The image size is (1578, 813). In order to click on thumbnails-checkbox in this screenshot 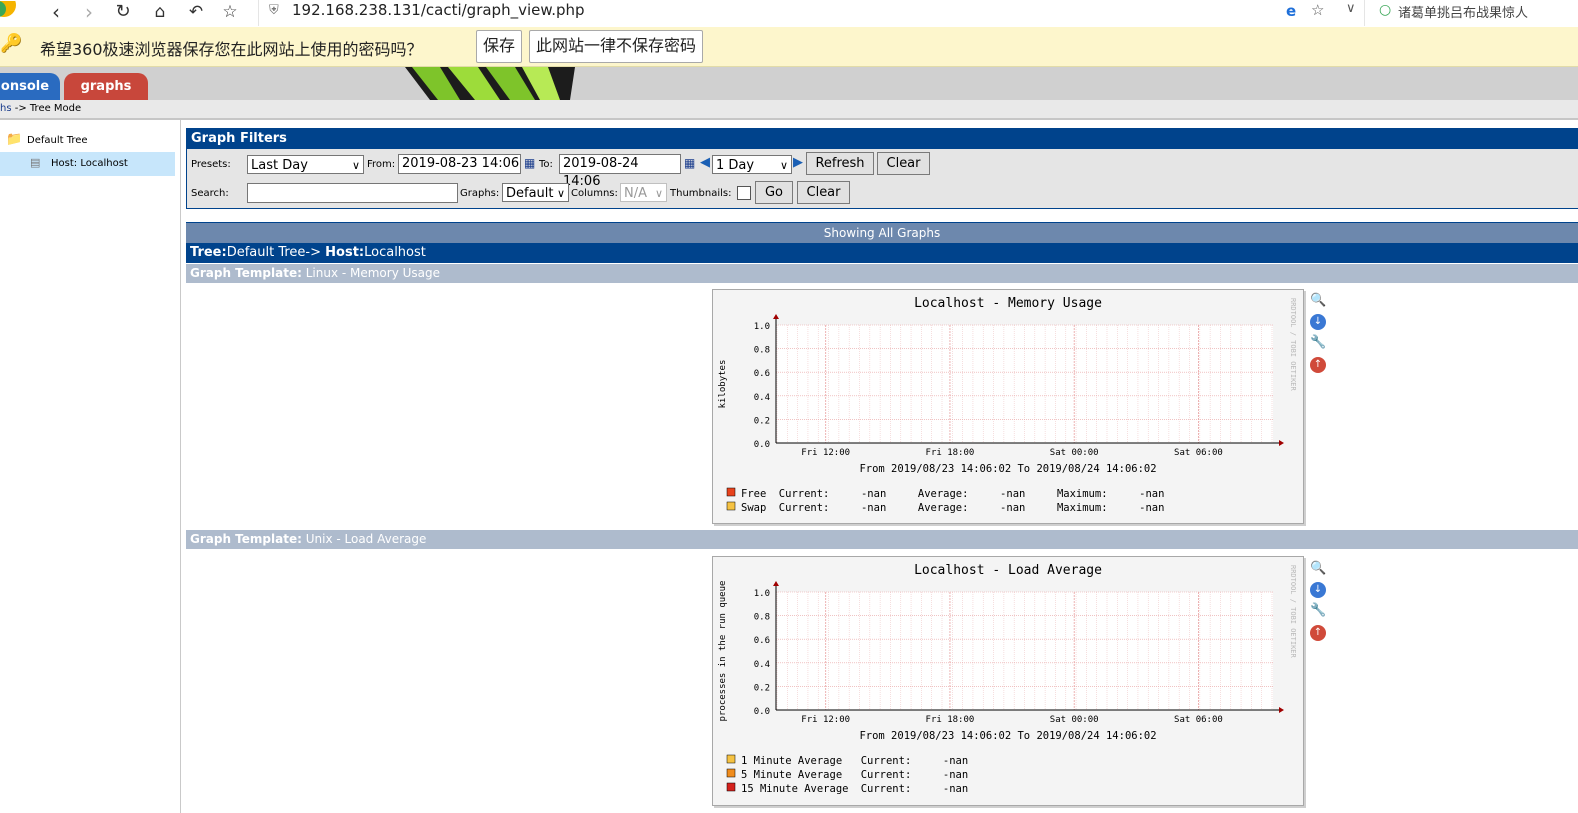, I will do `click(744, 193)`.